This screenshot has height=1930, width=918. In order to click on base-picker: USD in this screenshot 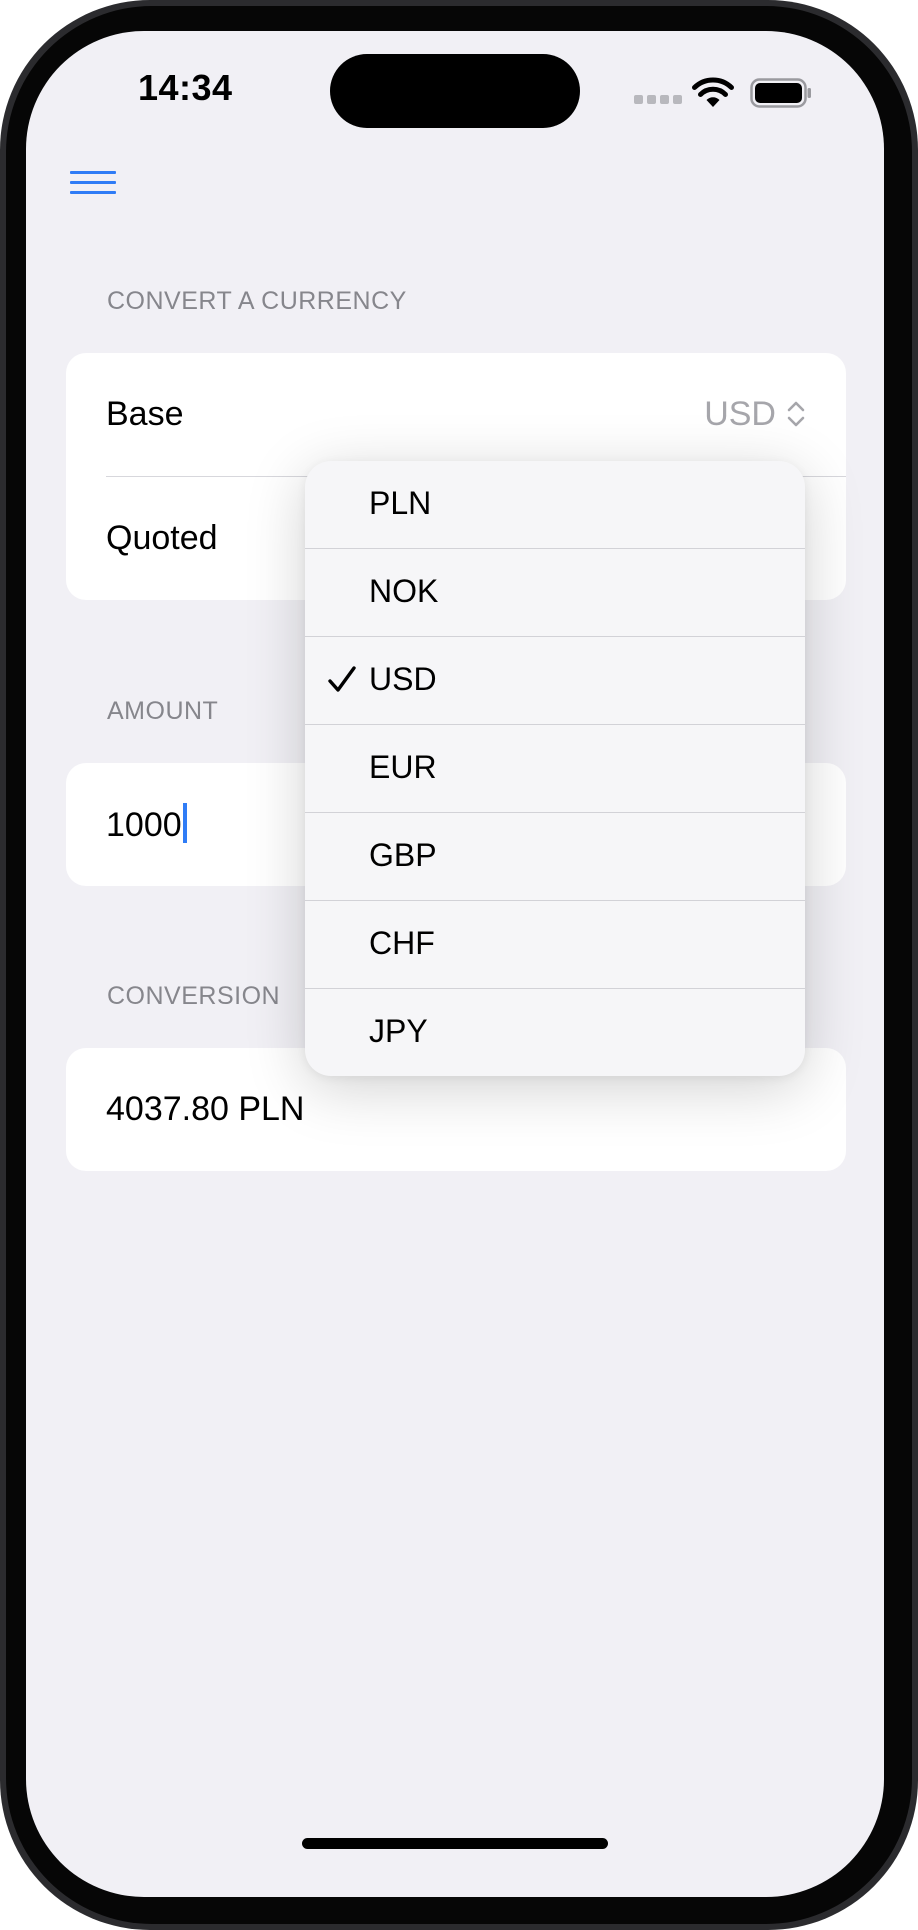, I will do `click(696, 414)`.